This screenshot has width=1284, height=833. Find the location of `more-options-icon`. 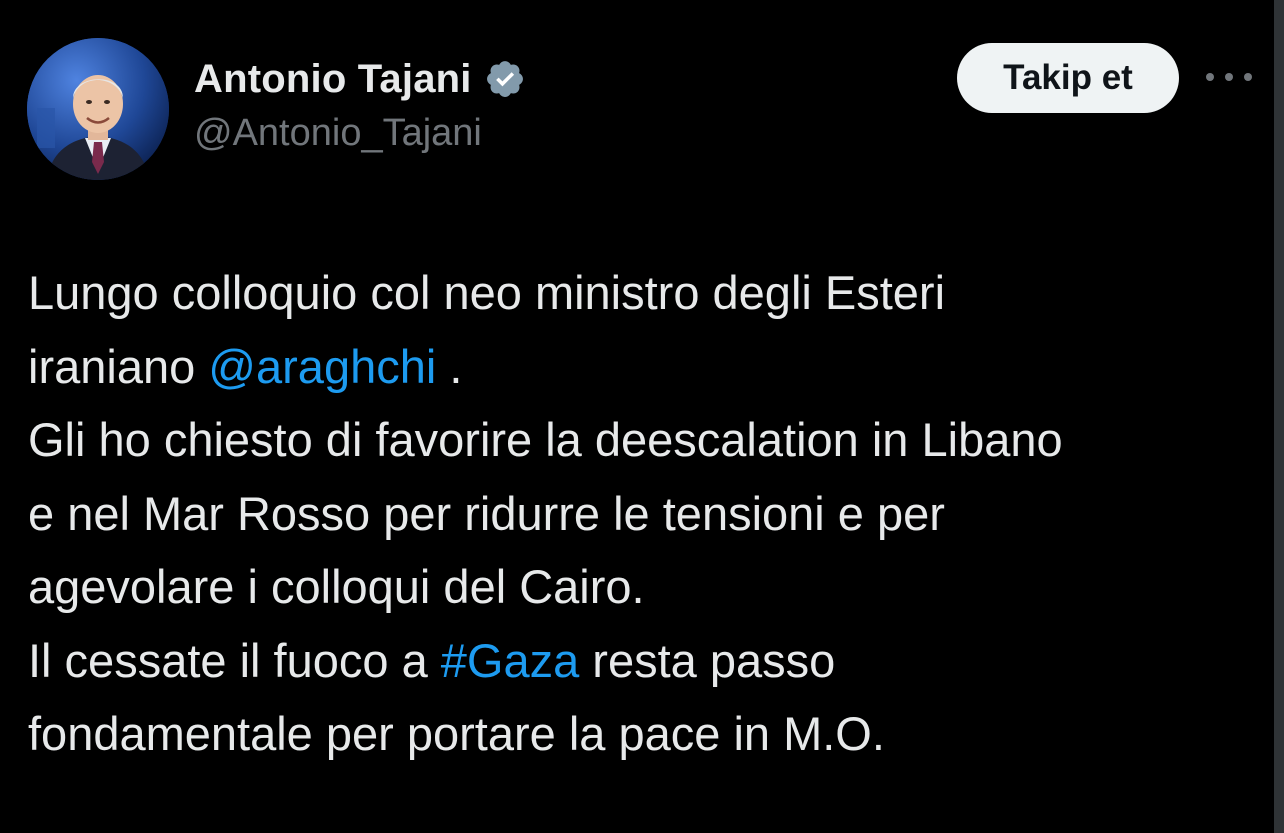

more-options-icon is located at coordinates (1229, 77).